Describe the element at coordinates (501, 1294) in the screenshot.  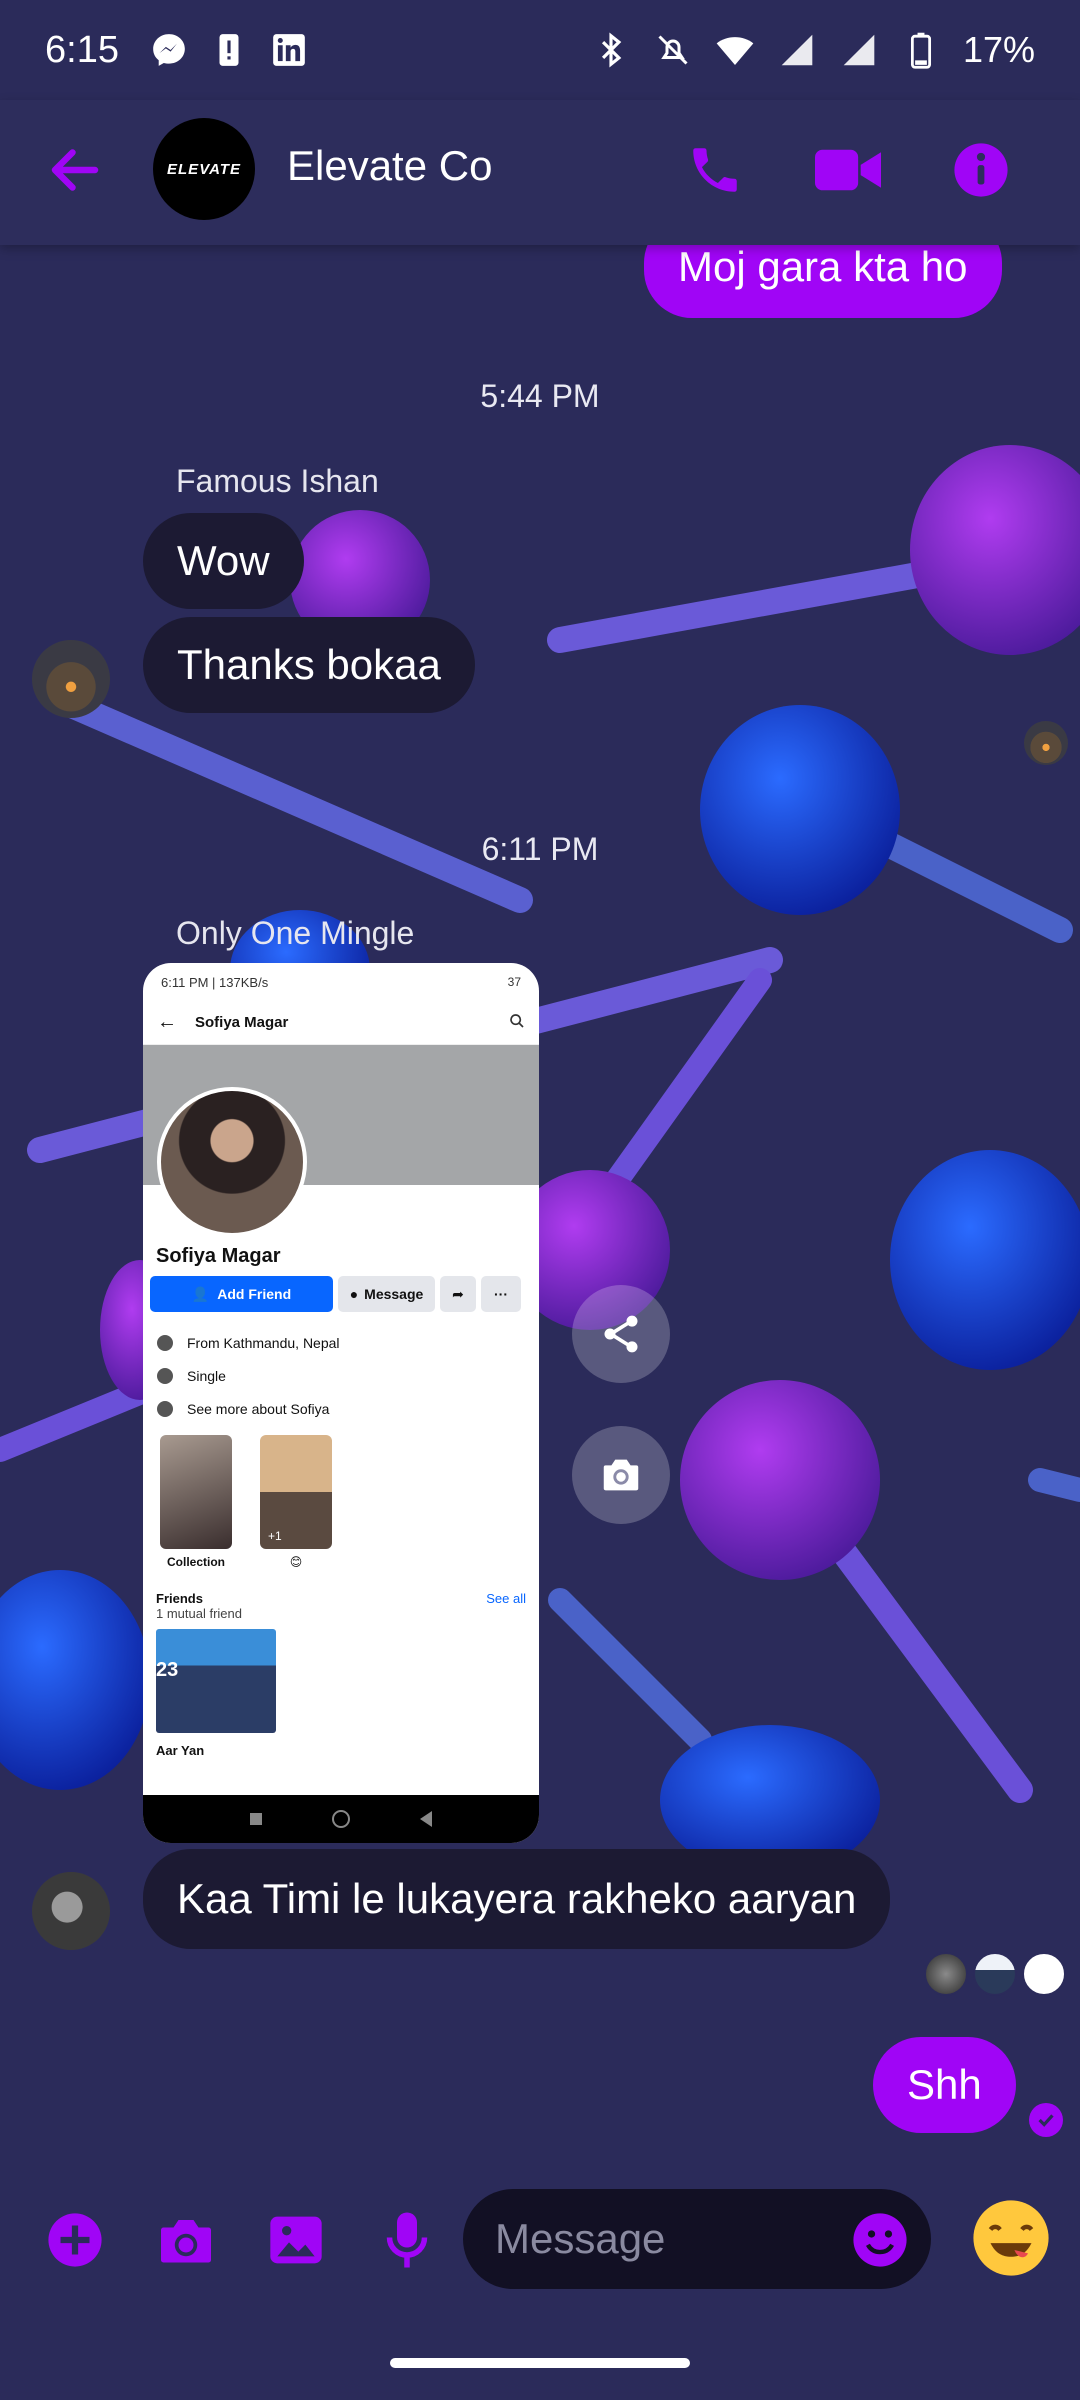
I see `more-button: ···` at that location.